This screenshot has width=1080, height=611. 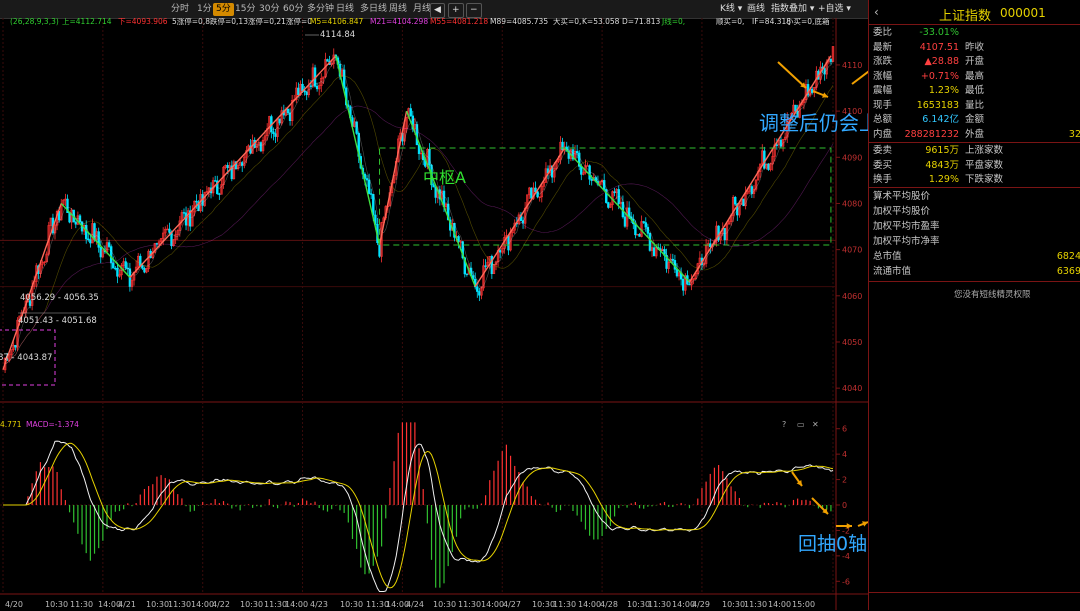 I want to click on quote-row: 算术平均股价, so click(x=902, y=196).